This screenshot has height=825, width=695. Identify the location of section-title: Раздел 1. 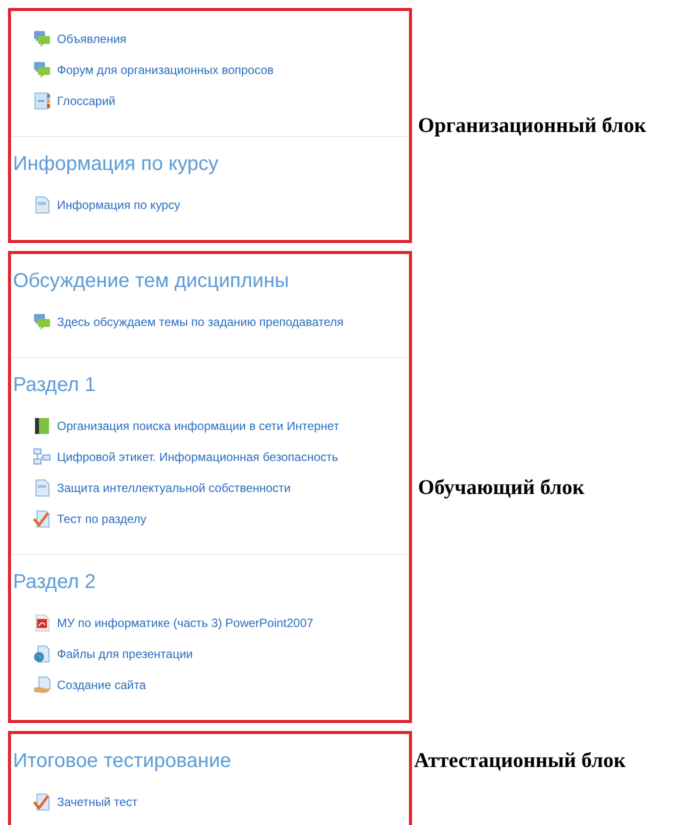
(55, 385).